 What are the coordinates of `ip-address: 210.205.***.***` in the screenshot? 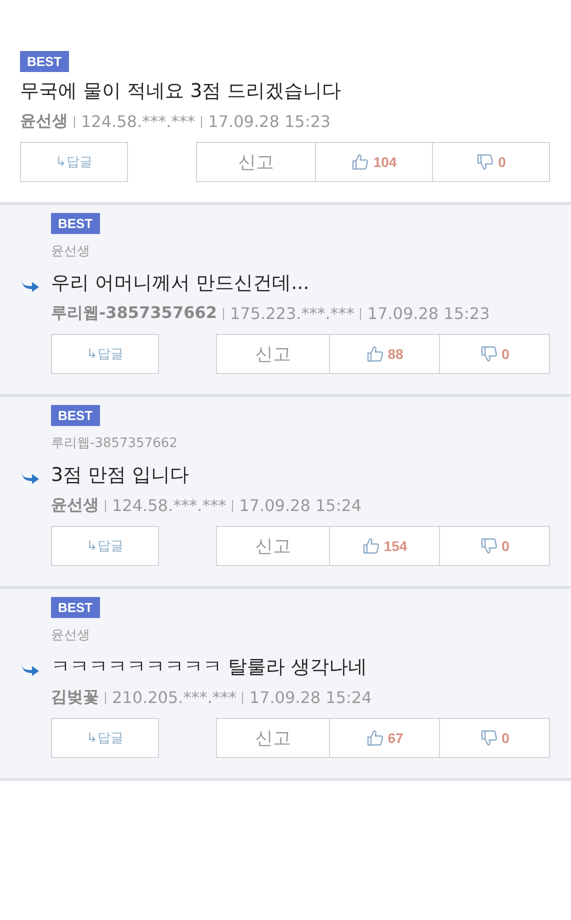 It's located at (174, 697).